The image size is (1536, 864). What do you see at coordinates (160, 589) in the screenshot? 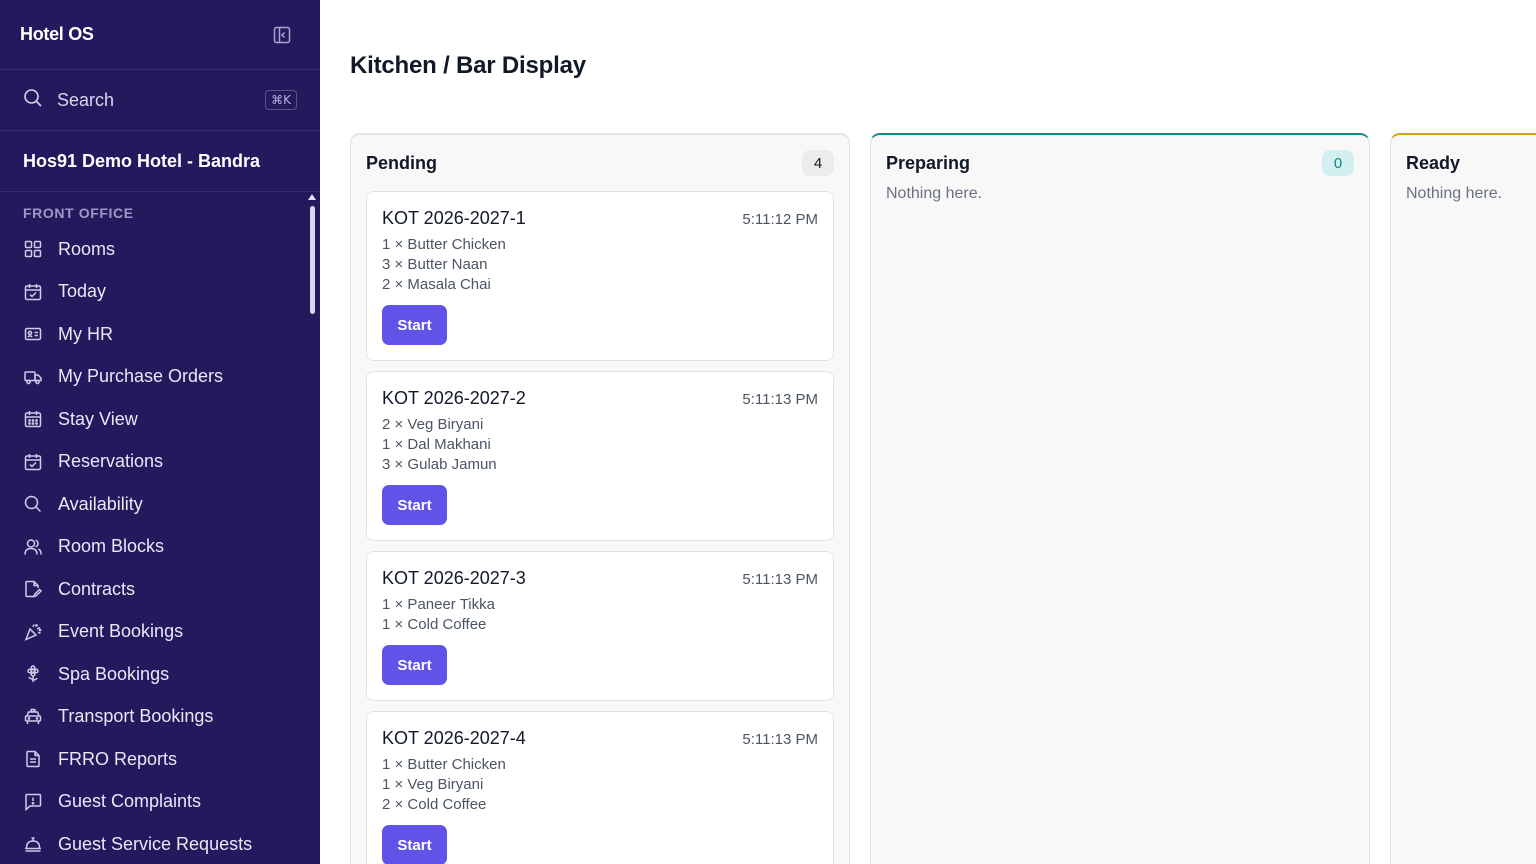
I see `sidebar-item-contracts: Contracts` at bounding box center [160, 589].